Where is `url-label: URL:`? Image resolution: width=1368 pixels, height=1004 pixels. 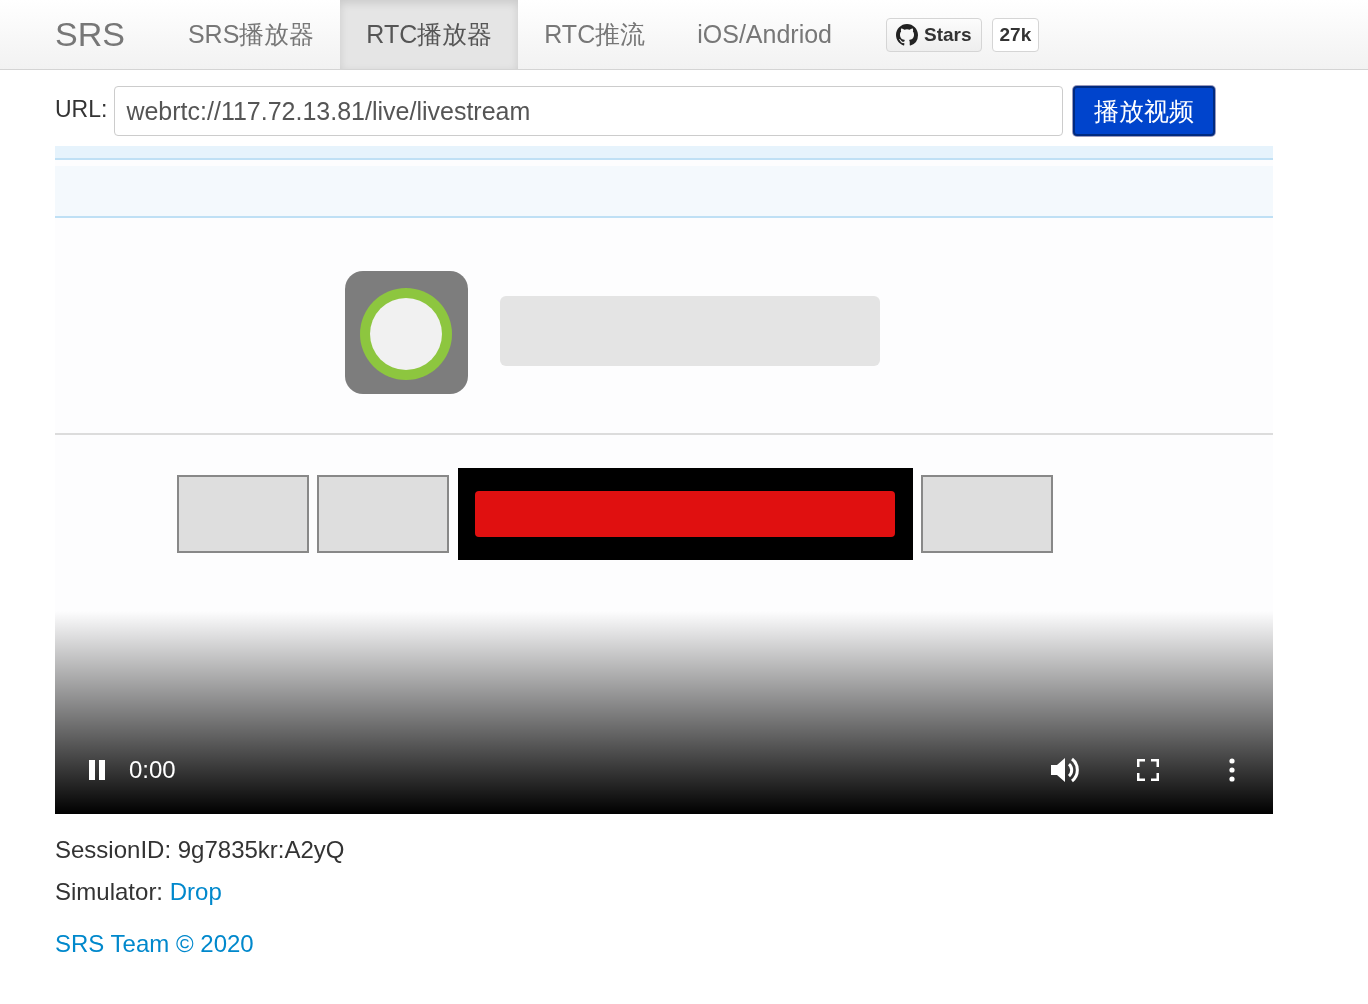
url-label: URL: is located at coordinates (81, 109).